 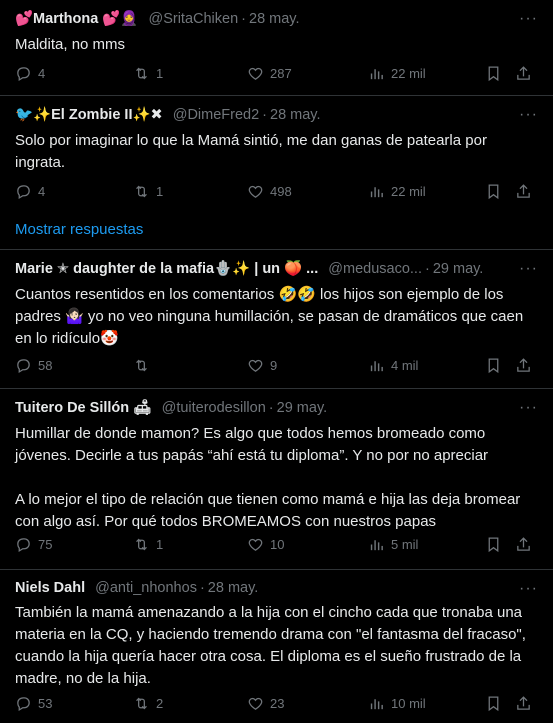 I want to click on like-button: 287, so click(x=269, y=73).